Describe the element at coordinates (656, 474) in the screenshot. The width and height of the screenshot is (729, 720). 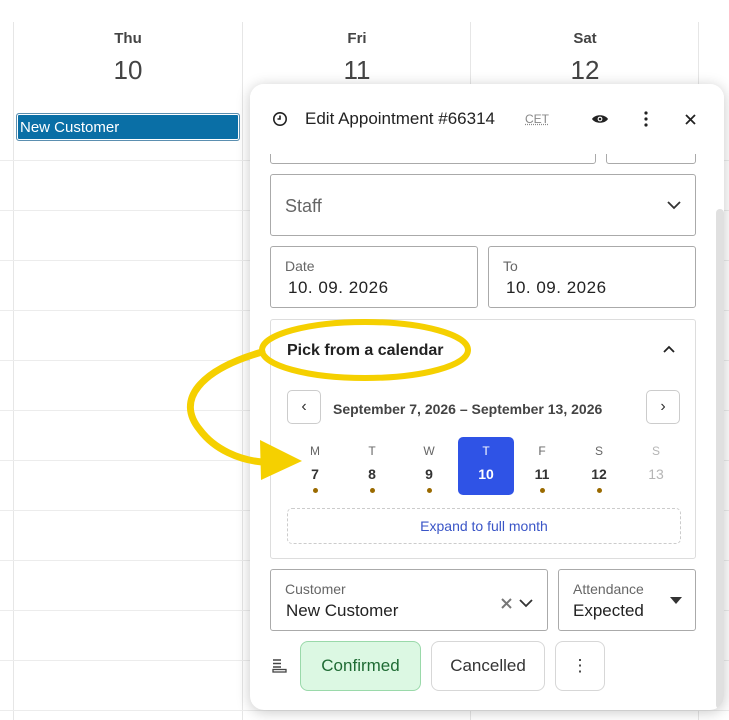
I see `day-number: 13` at that location.